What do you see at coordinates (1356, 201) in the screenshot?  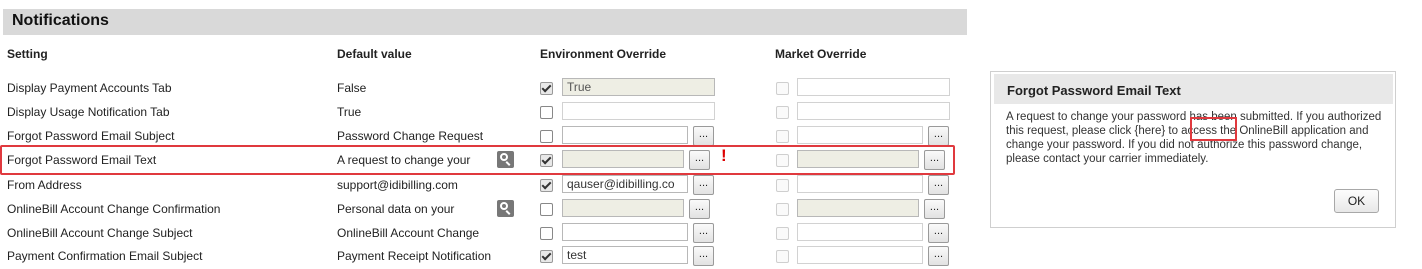 I see `ok-button: OK` at bounding box center [1356, 201].